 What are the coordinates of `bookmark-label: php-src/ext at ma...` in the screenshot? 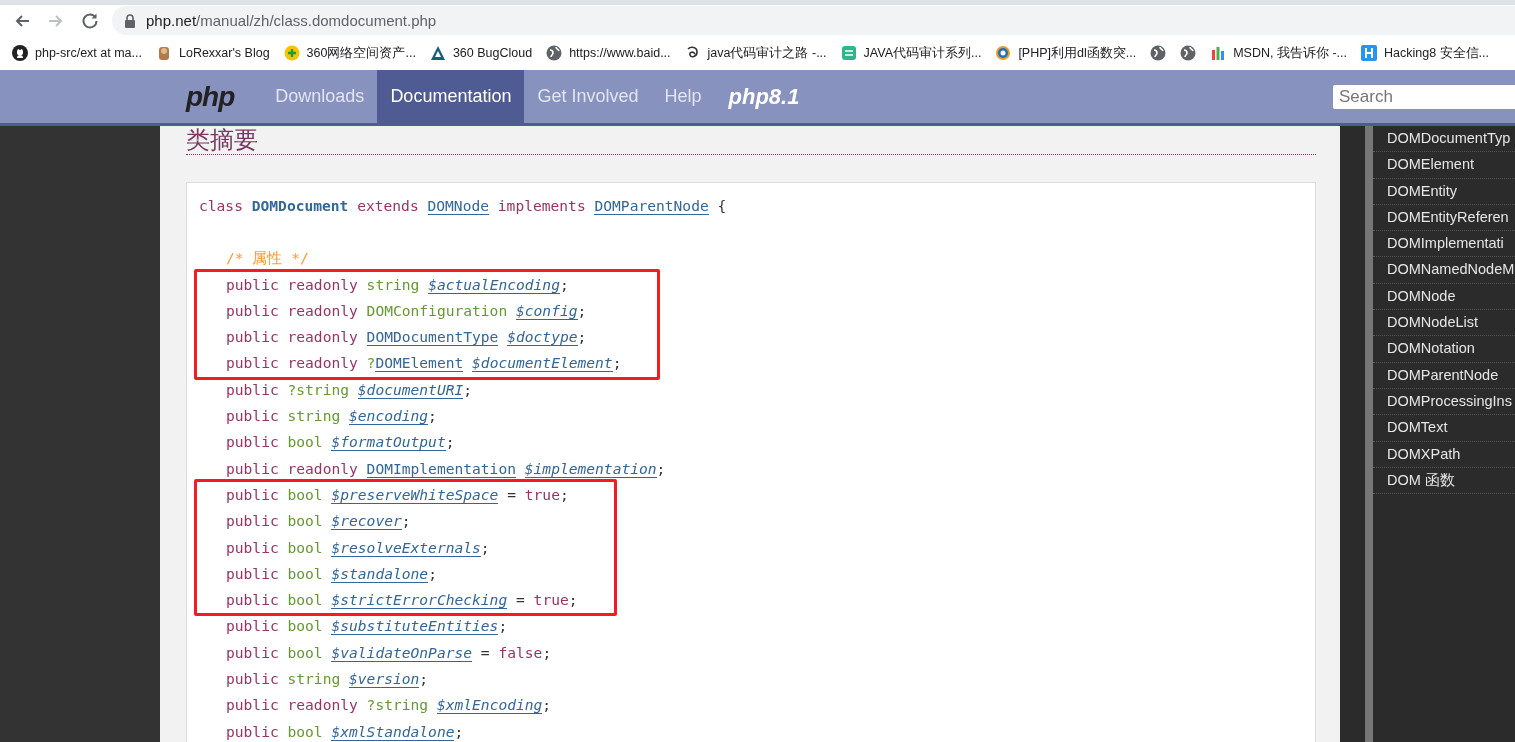 It's located at (88, 53).